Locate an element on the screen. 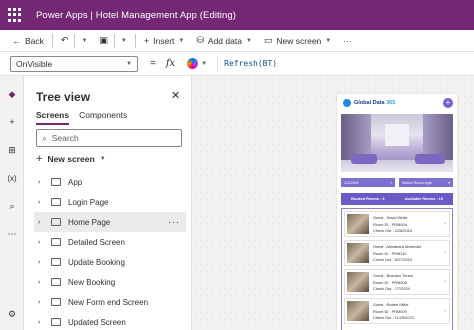  app-icon is located at coordinates (56, 182).